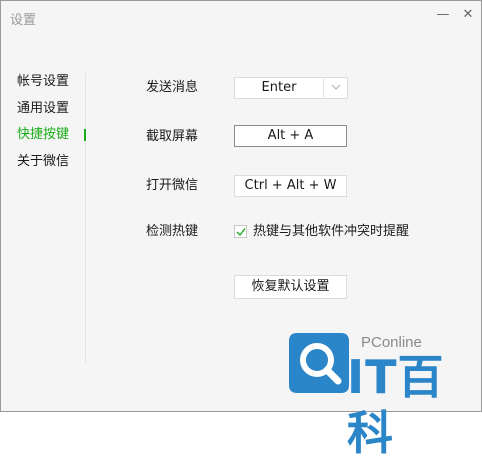  What do you see at coordinates (335, 88) in the screenshot?
I see `chevron-down-icon` at bounding box center [335, 88].